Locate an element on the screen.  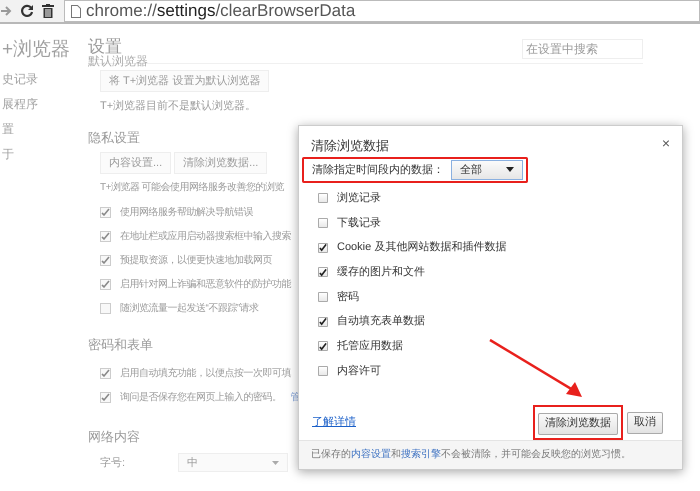
reload-icon is located at coordinates (27, 11).